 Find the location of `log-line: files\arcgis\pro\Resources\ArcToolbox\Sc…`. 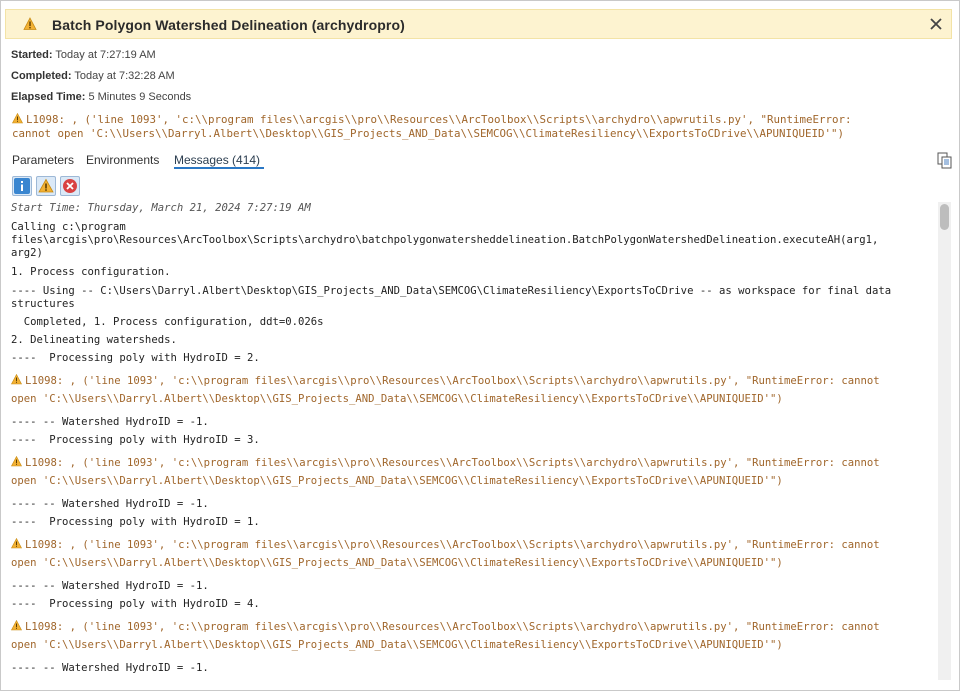

log-line: files\arcgis\pro\Resources\ArcToolbox\Sc… is located at coordinates (445, 240).